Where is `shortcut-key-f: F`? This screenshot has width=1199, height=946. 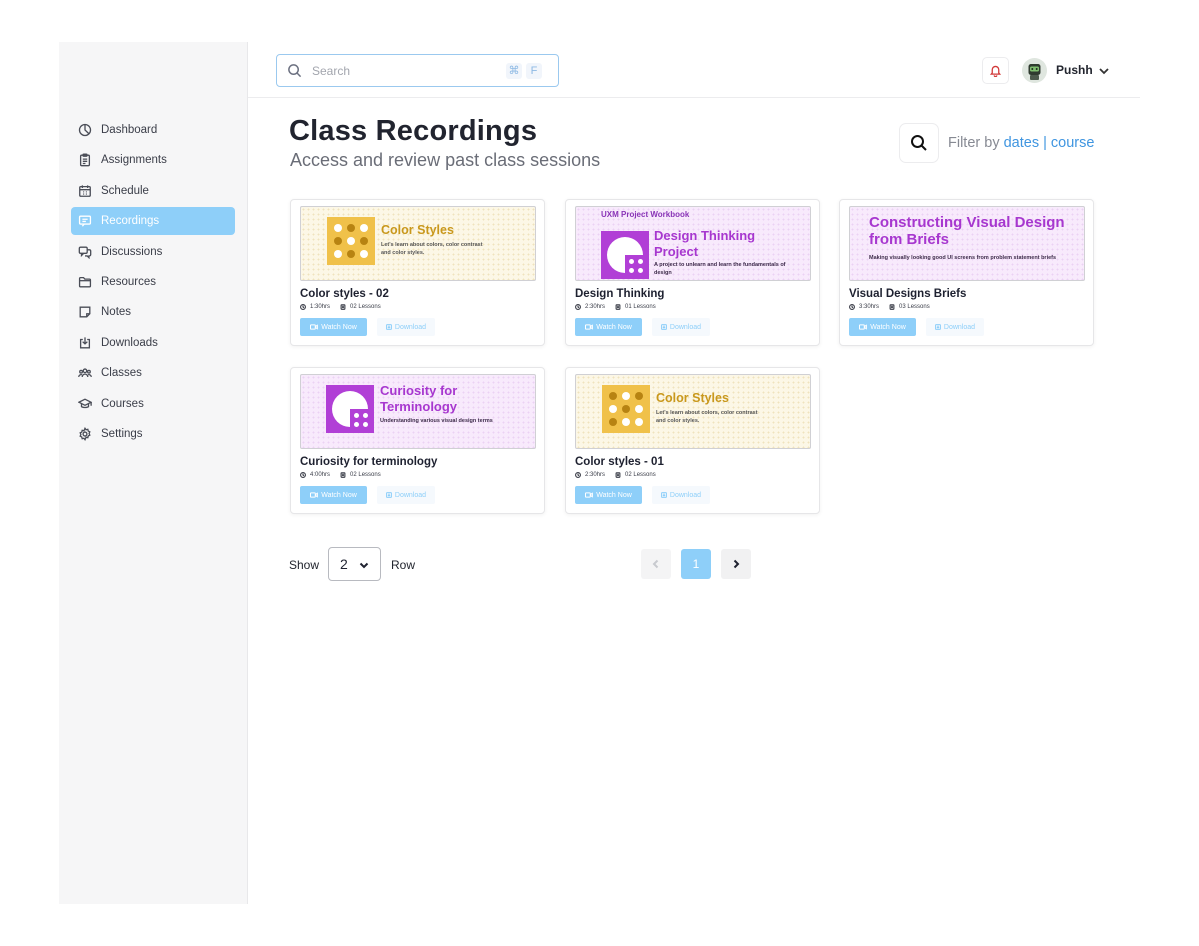
shortcut-key-f: F is located at coordinates (534, 70).